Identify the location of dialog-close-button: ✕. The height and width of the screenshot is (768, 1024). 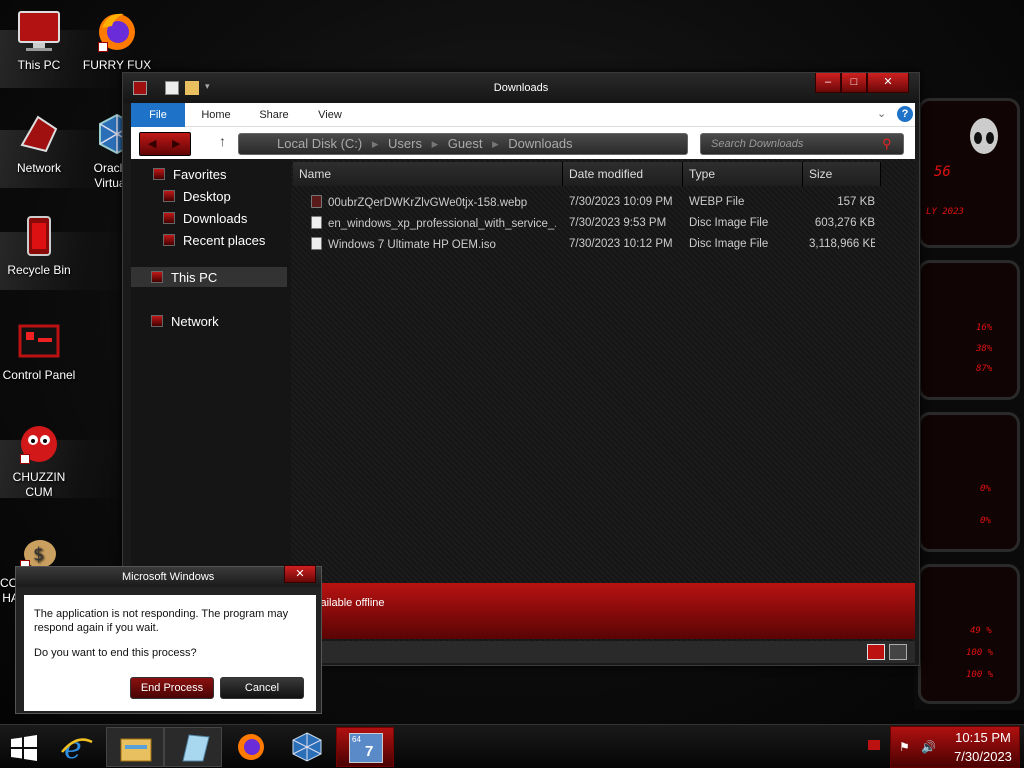
(300, 574).